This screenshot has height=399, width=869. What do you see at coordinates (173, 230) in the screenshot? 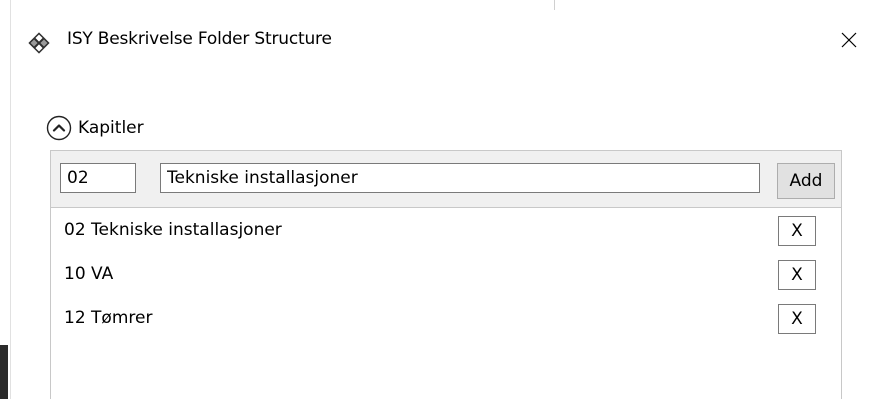
I see `chapter-label: 02 Tekniske installasjoner` at bounding box center [173, 230].